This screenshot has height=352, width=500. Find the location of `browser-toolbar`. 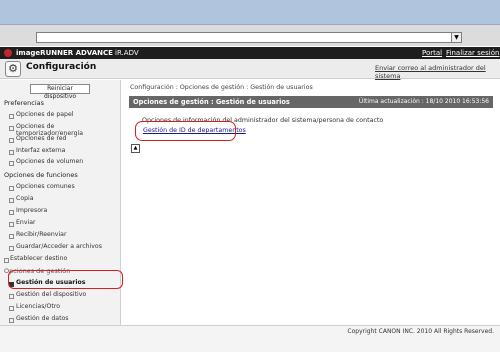

browser-toolbar is located at coordinates (250, 12).